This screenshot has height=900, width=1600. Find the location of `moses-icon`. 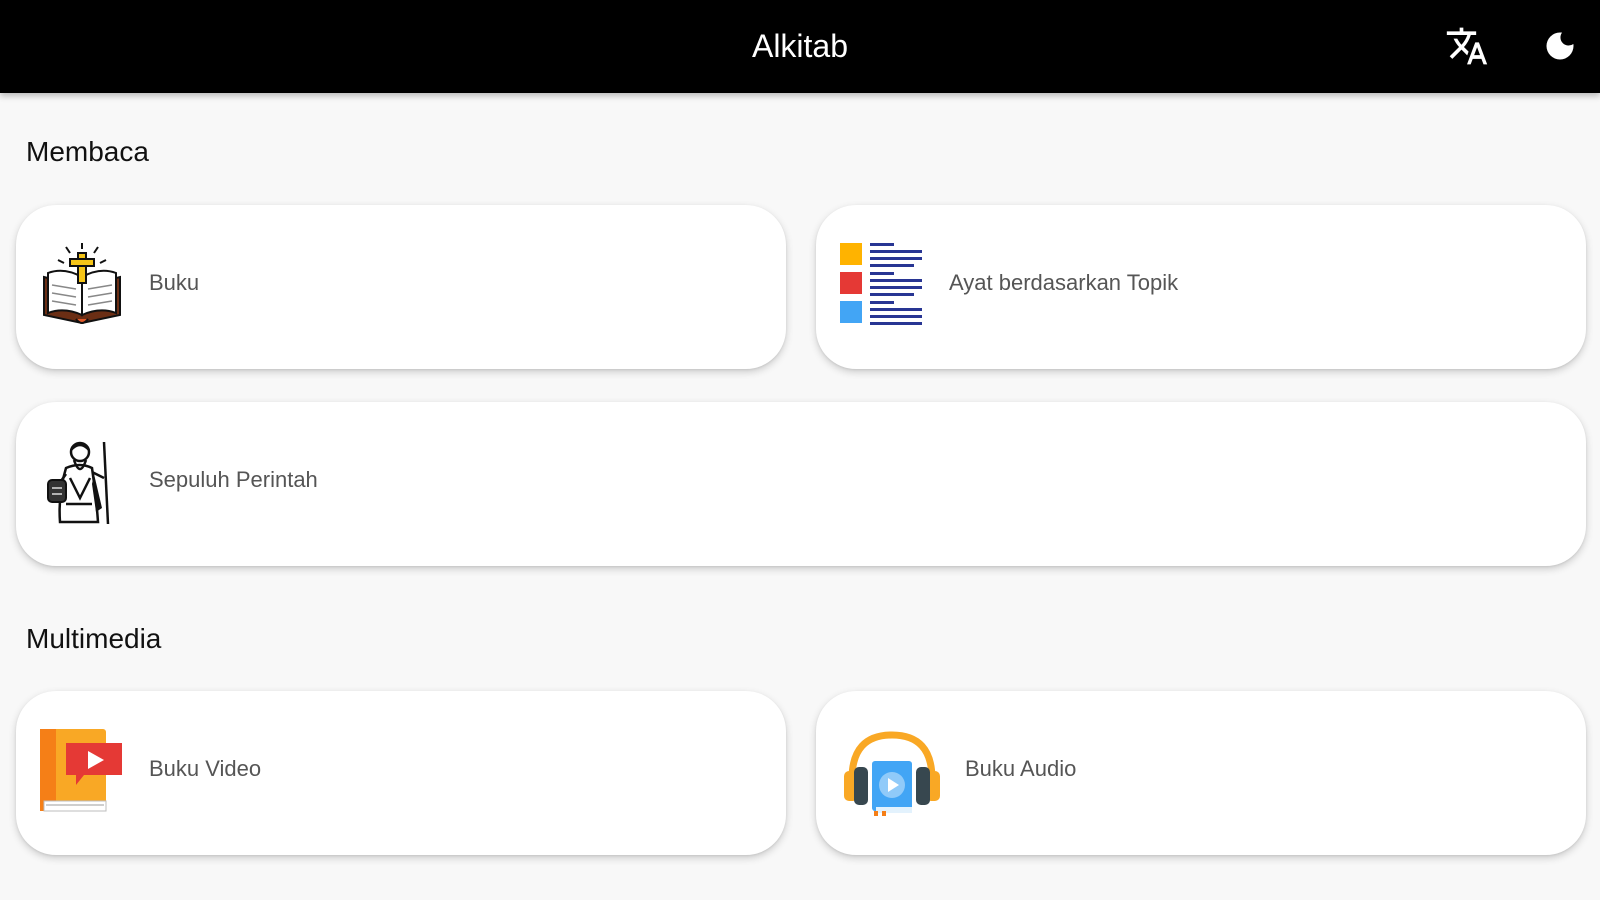

moses-icon is located at coordinates (78, 483).